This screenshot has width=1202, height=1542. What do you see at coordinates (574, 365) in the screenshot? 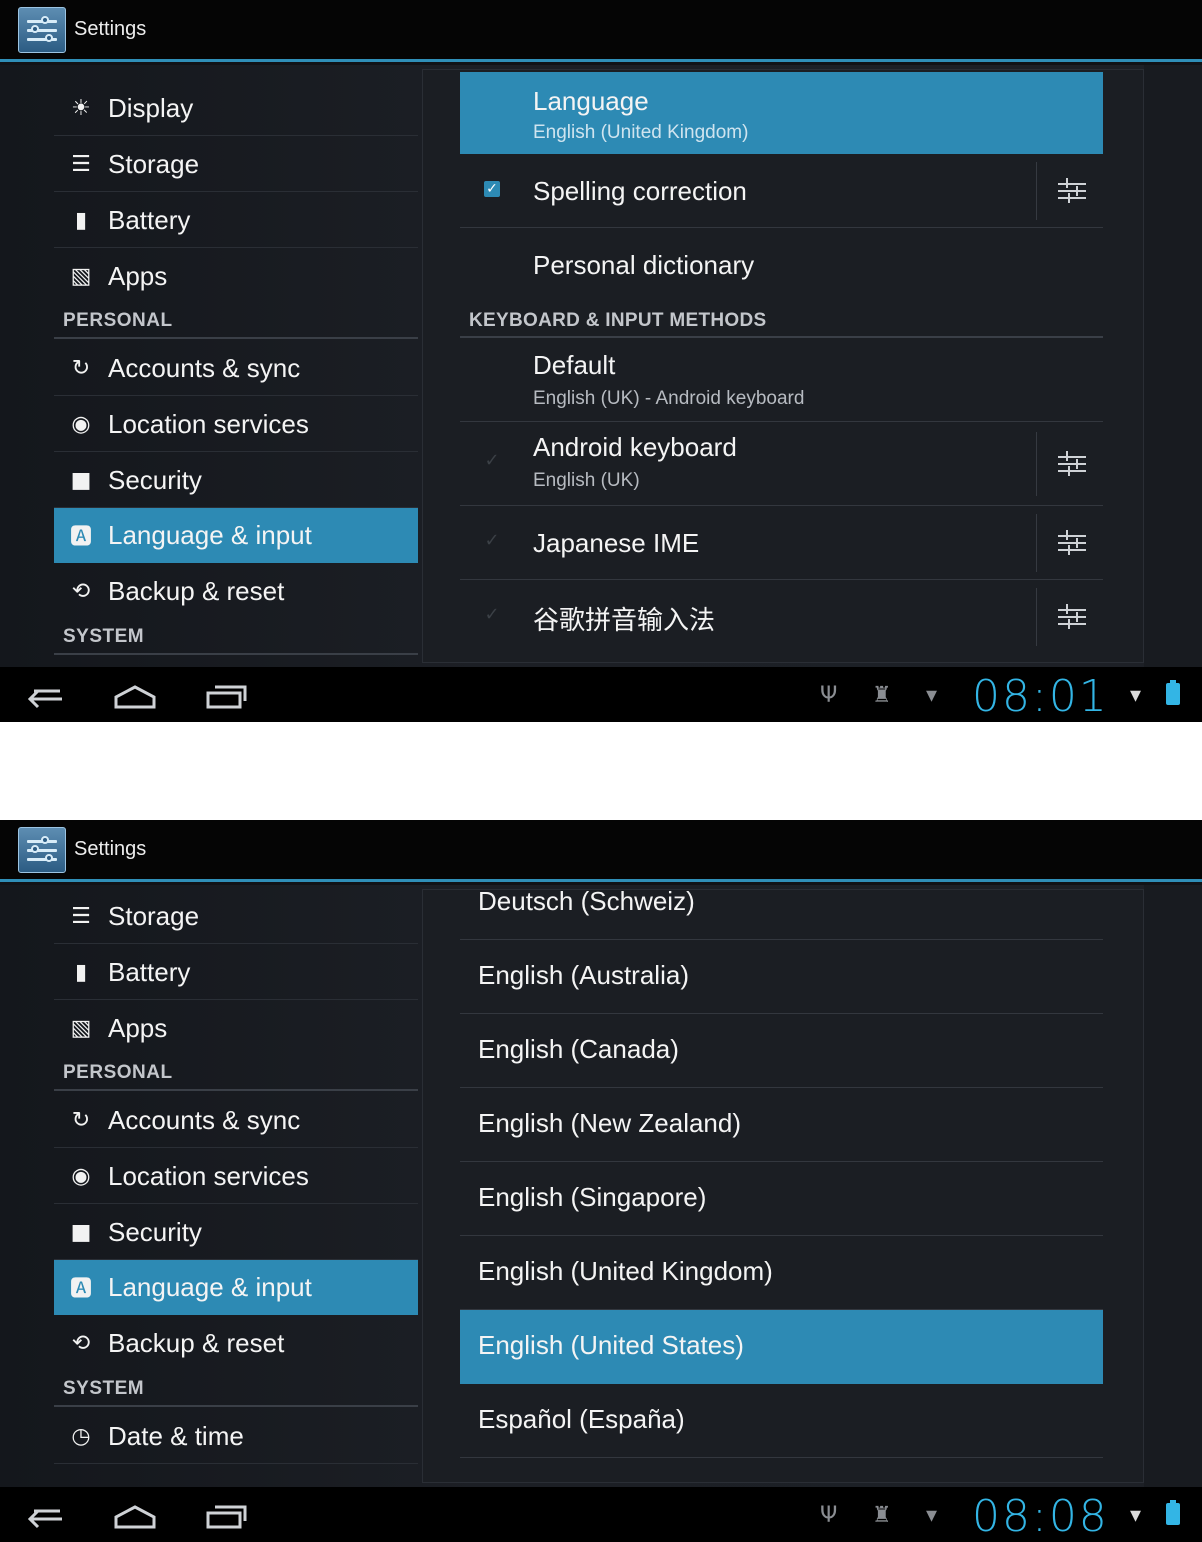
I see `pref-title: Default` at bounding box center [574, 365].